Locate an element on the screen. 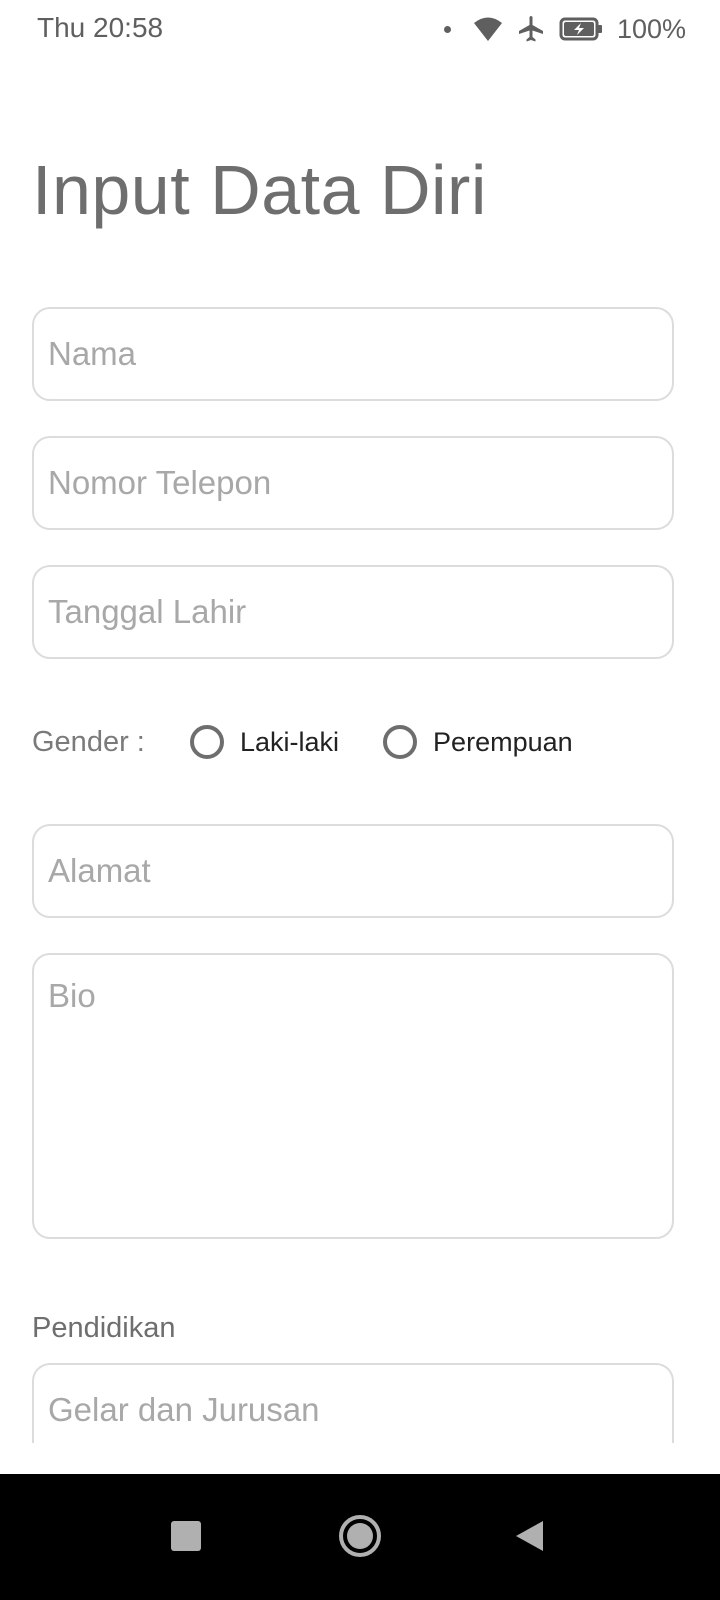  recents-square-icon is located at coordinates (186, 1536).